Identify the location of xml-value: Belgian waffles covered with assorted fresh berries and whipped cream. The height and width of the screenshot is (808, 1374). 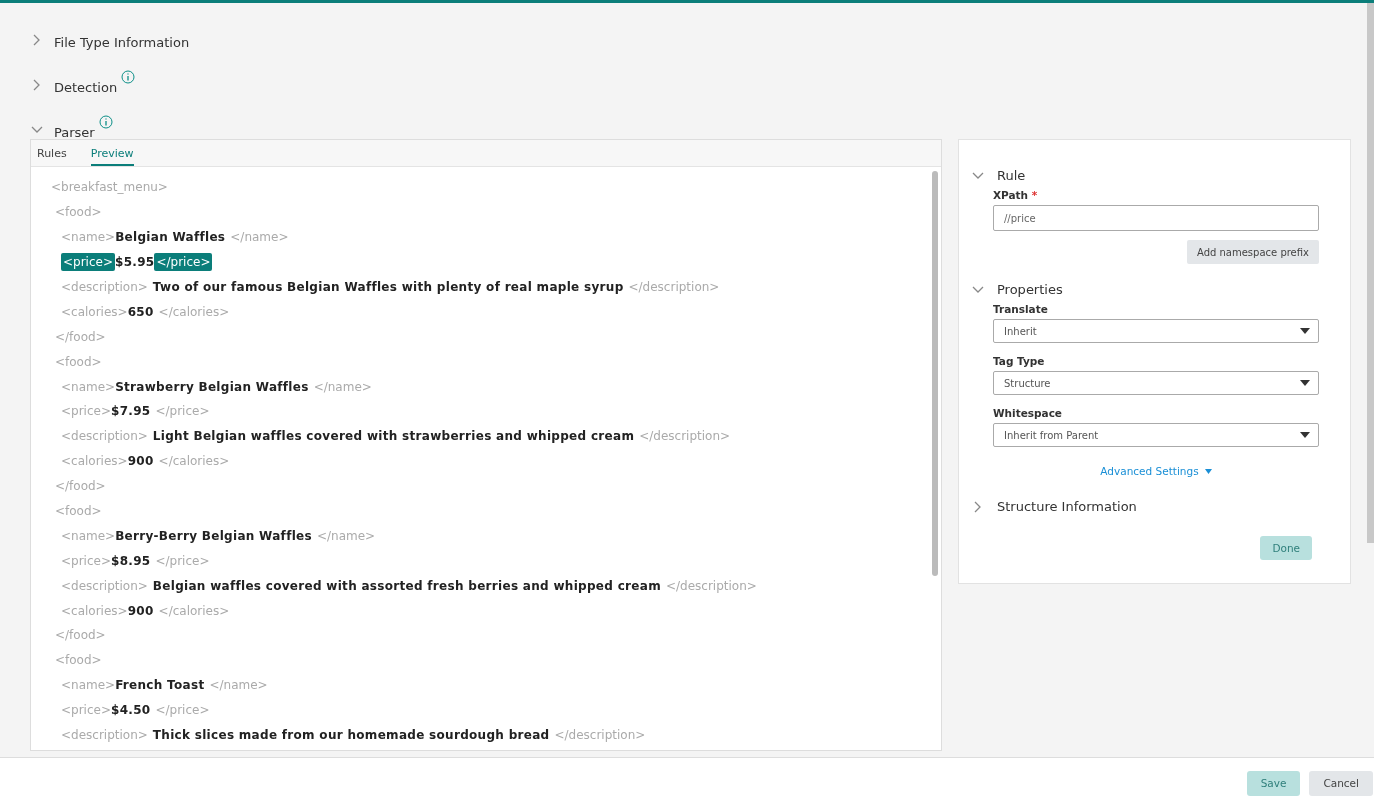
(406, 585).